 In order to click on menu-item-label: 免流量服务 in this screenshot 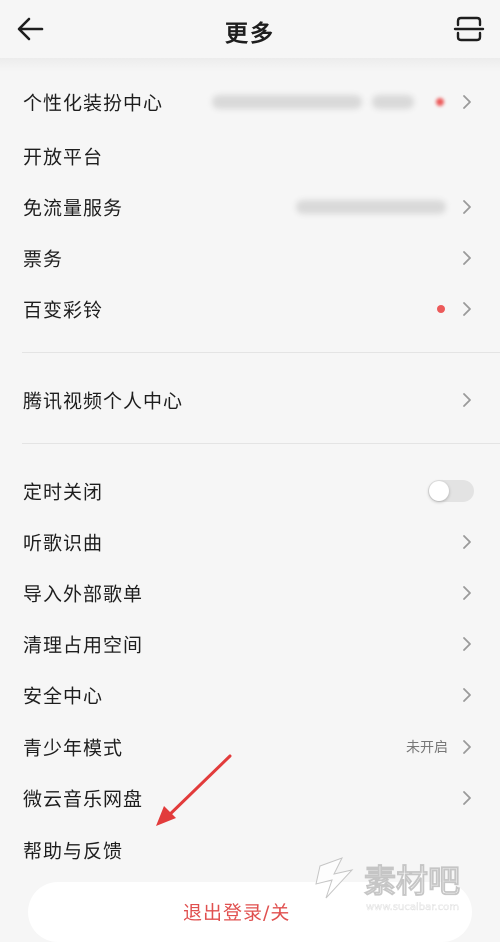, I will do `click(73, 208)`.